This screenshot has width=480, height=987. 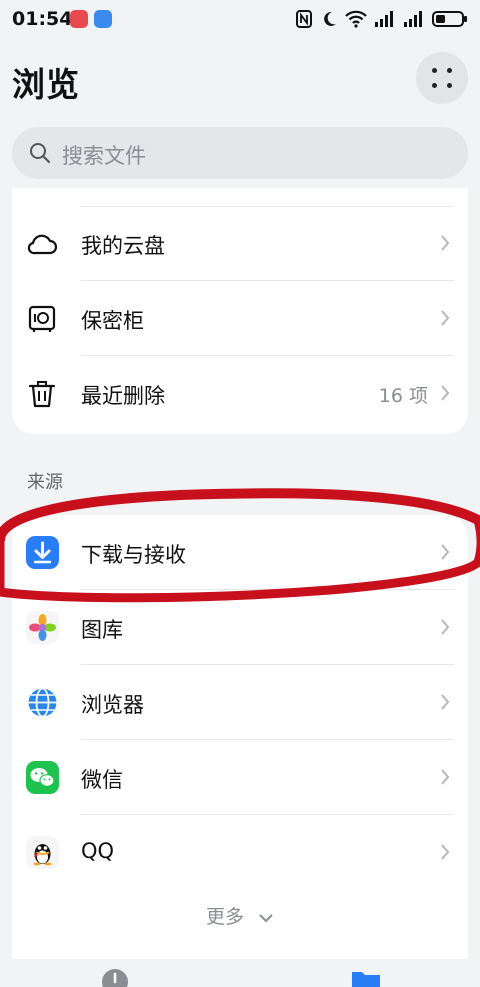 What do you see at coordinates (240, 852) in the screenshot?
I see `source-item-qq: QQ` at bounding box center [240, 852].